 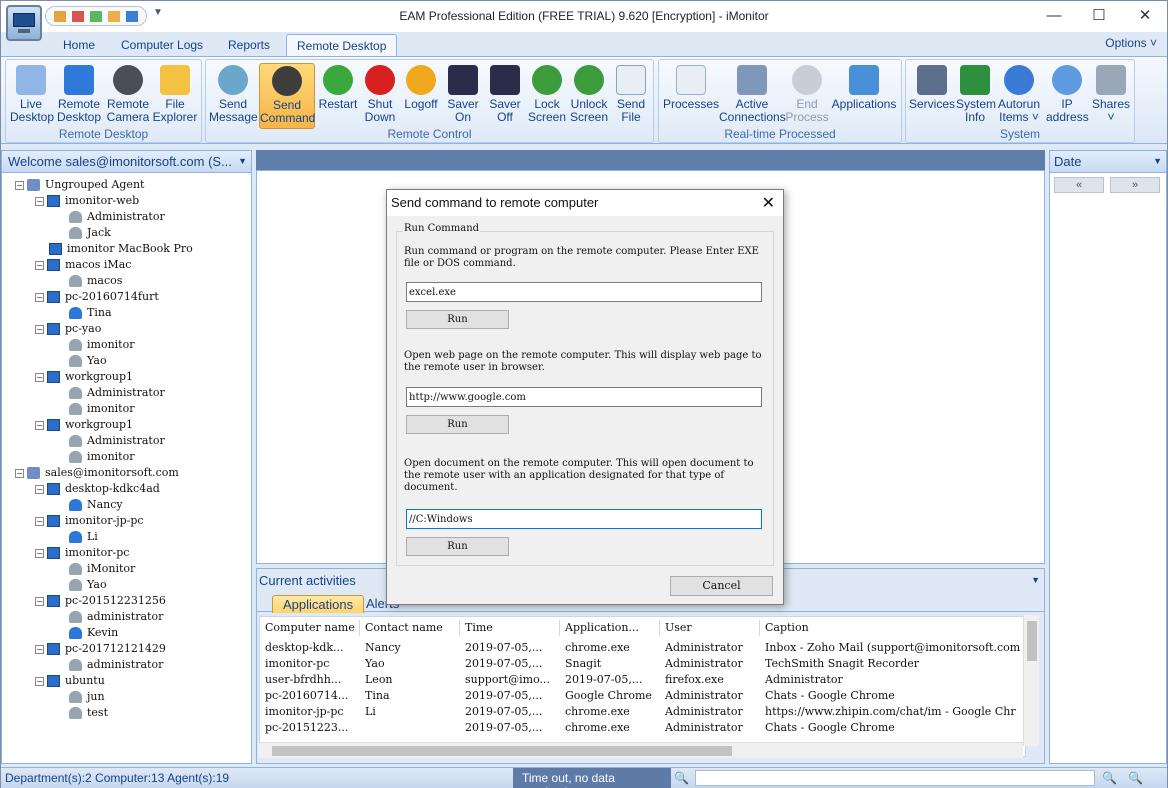 I want to click on run-webpage-button: Run, so click(x=457, y=424).